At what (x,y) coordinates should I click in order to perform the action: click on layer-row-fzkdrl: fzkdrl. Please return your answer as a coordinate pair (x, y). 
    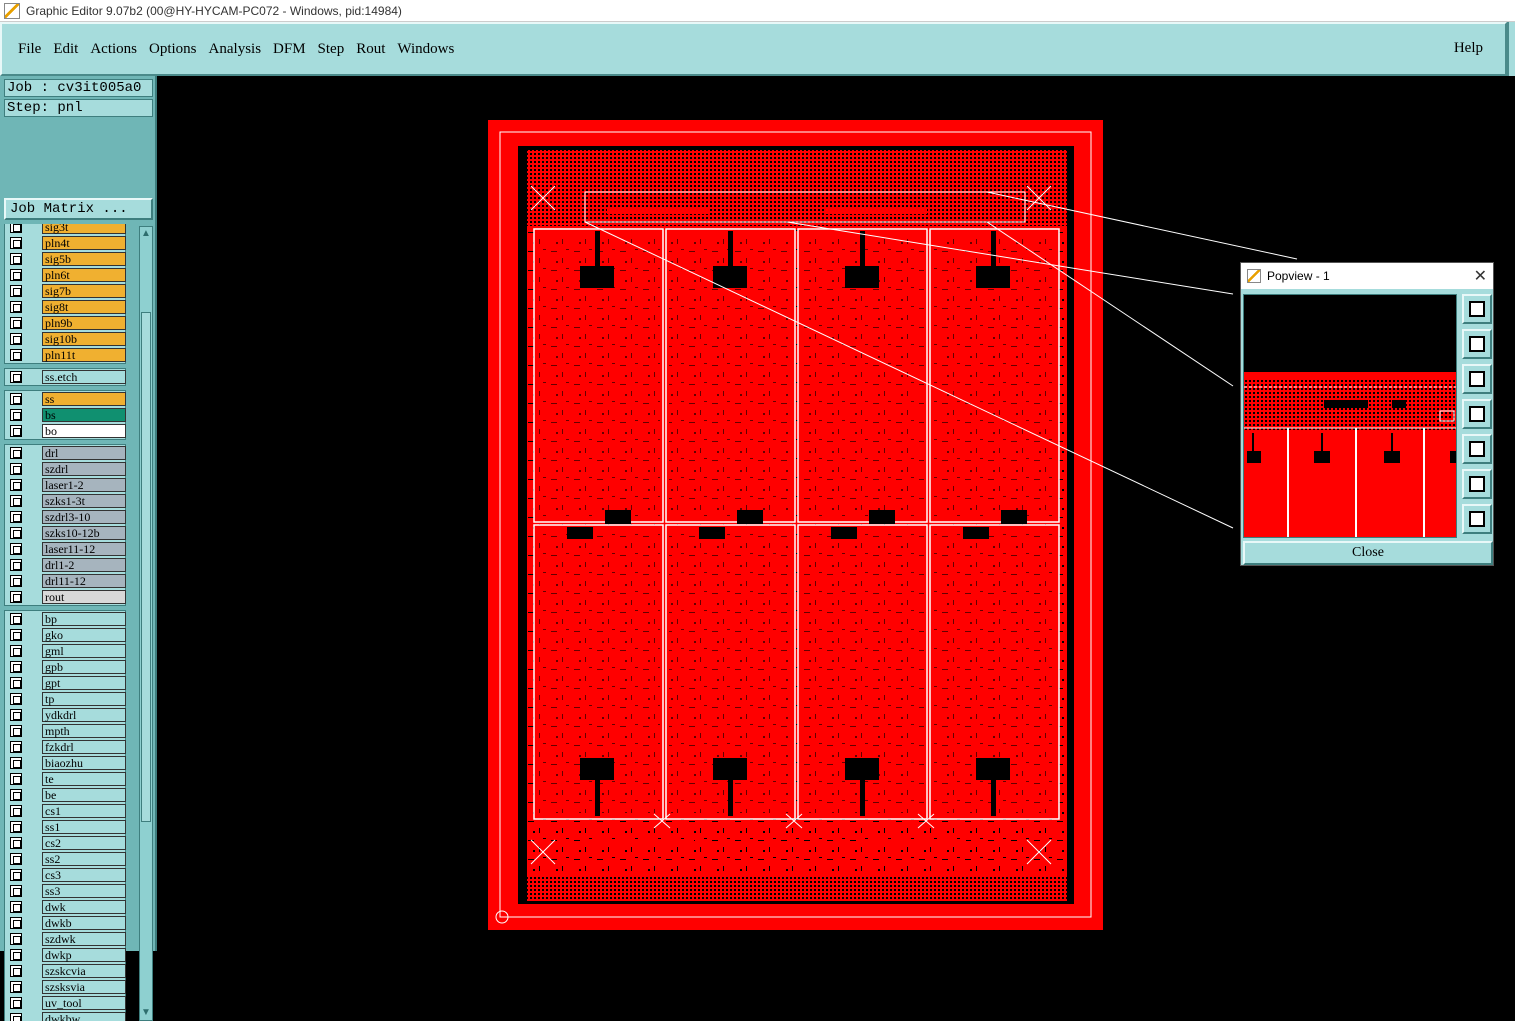
    Looking at the image, I should click on (67, 747).